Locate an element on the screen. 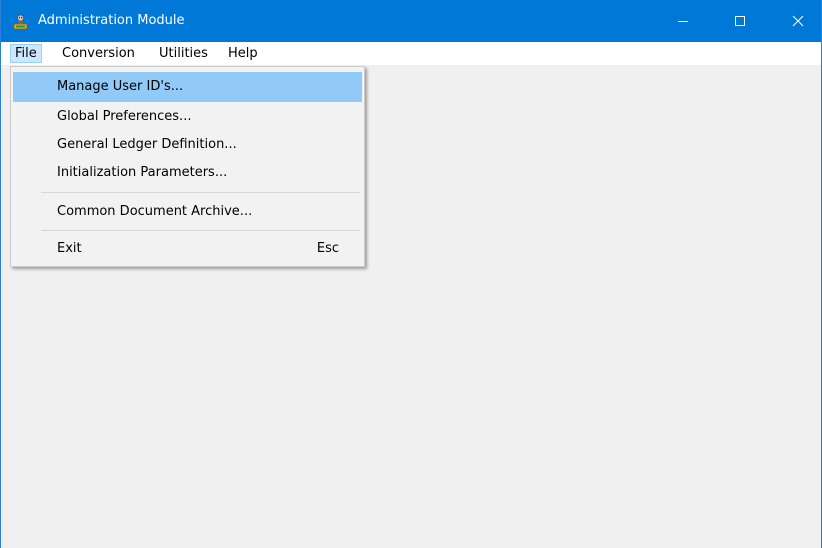  close-icon is located at coordinates (798, 21).